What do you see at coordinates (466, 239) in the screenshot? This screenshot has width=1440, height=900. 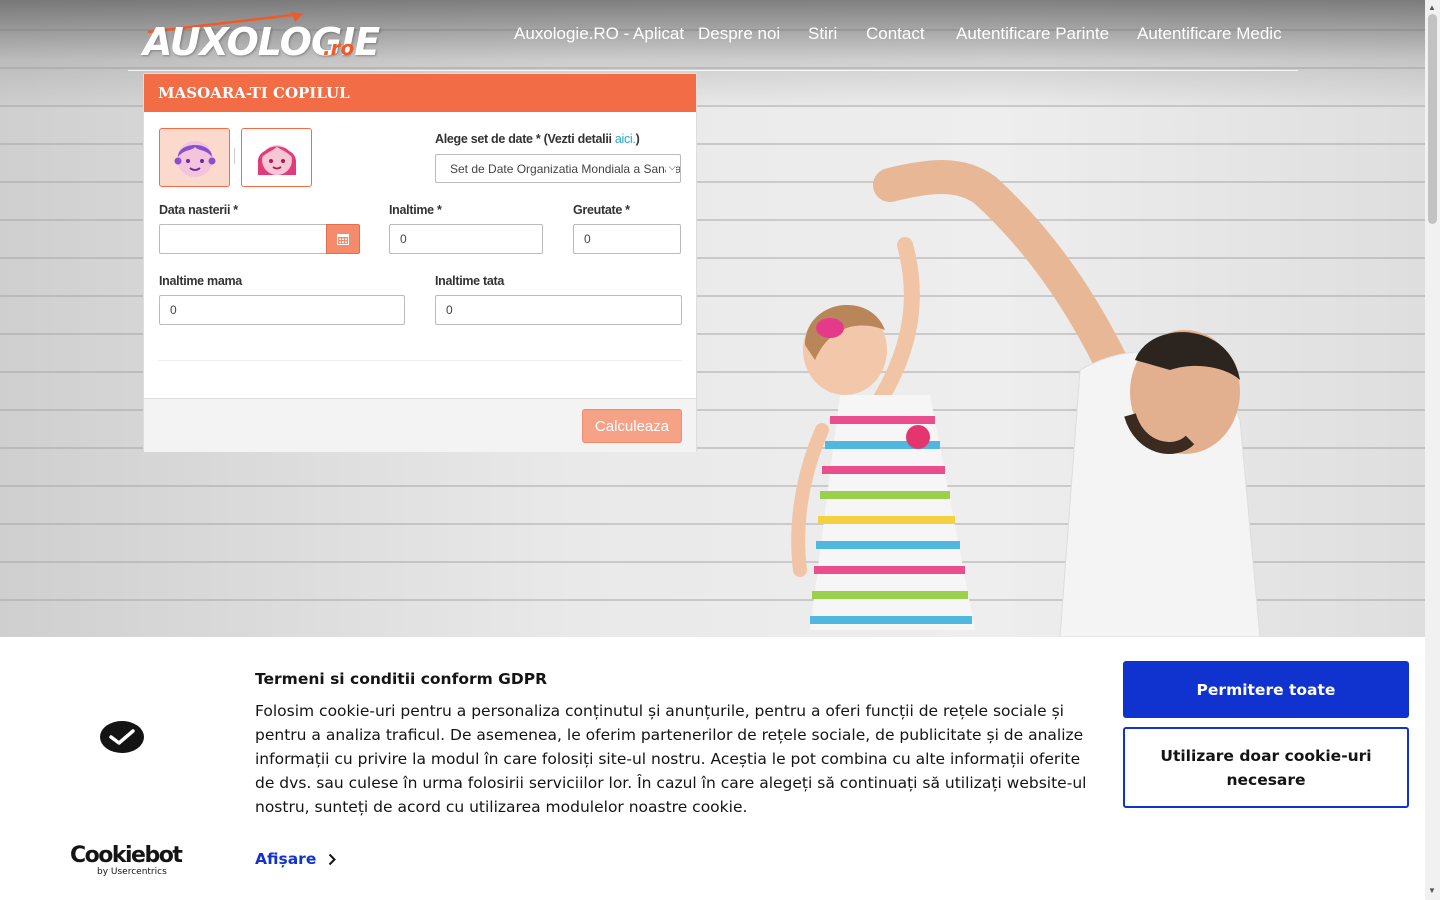 I see `height-input: 0` at bounding box center [466, 239].